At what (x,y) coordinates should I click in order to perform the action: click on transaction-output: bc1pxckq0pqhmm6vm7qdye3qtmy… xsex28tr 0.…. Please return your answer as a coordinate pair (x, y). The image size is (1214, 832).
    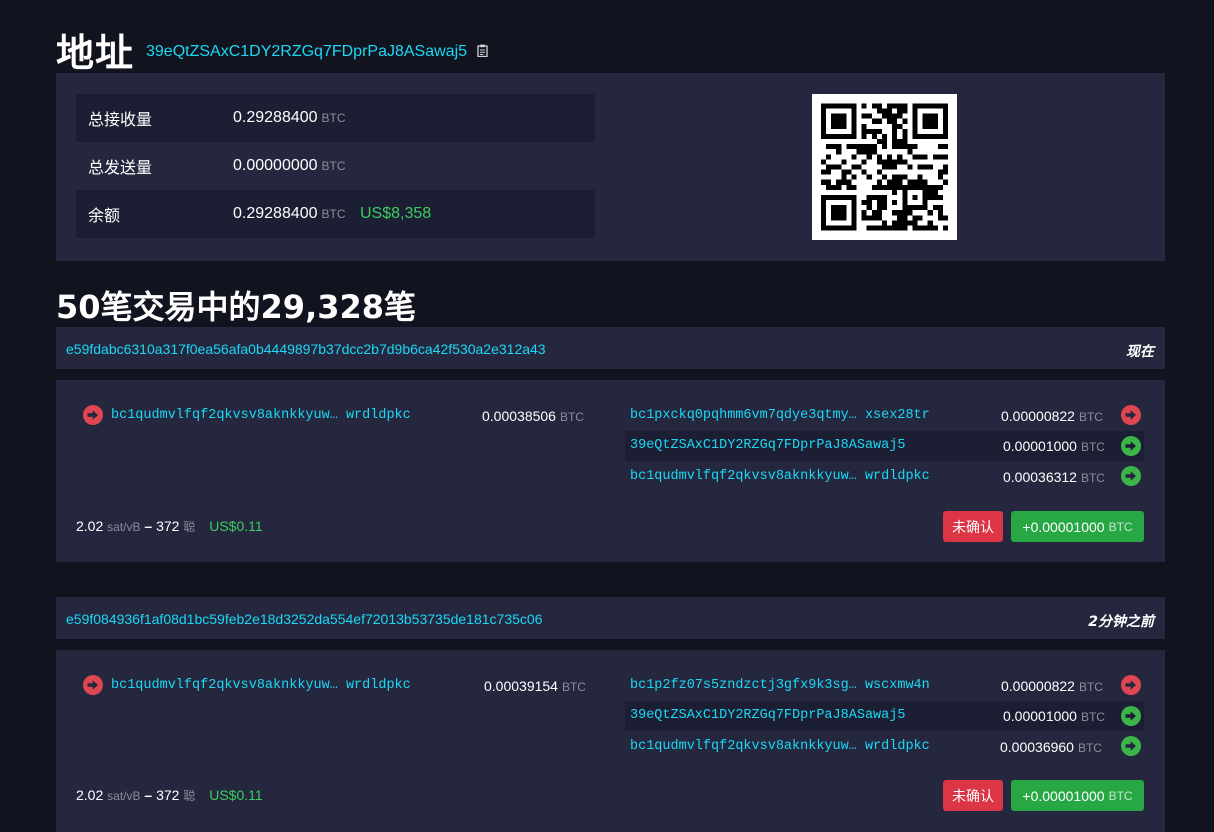
    Looking at the image, I should click on (884, 416).